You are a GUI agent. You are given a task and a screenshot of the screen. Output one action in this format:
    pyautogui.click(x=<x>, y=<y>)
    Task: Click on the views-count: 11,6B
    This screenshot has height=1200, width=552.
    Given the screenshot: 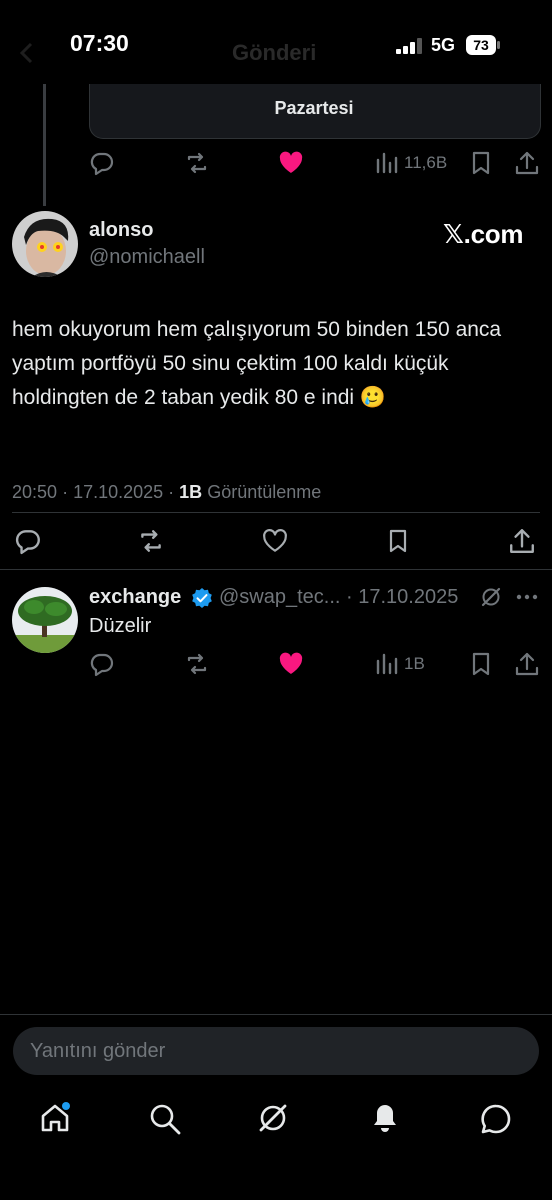 What is the action you would take?
    pyautogui.click(x=426, y=162)
    